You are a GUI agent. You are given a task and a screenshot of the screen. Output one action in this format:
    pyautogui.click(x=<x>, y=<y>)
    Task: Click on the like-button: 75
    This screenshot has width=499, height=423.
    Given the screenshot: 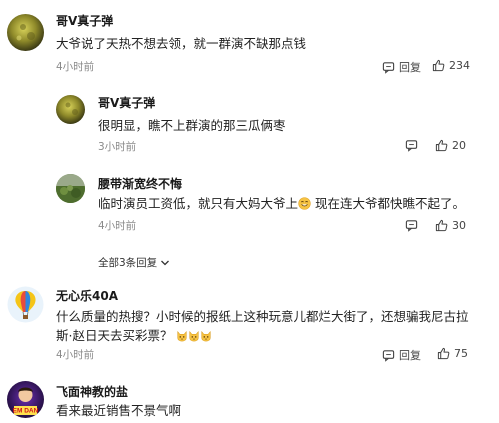 What is the action you would take?
    pyautogui.click(x=452, y=353)
    